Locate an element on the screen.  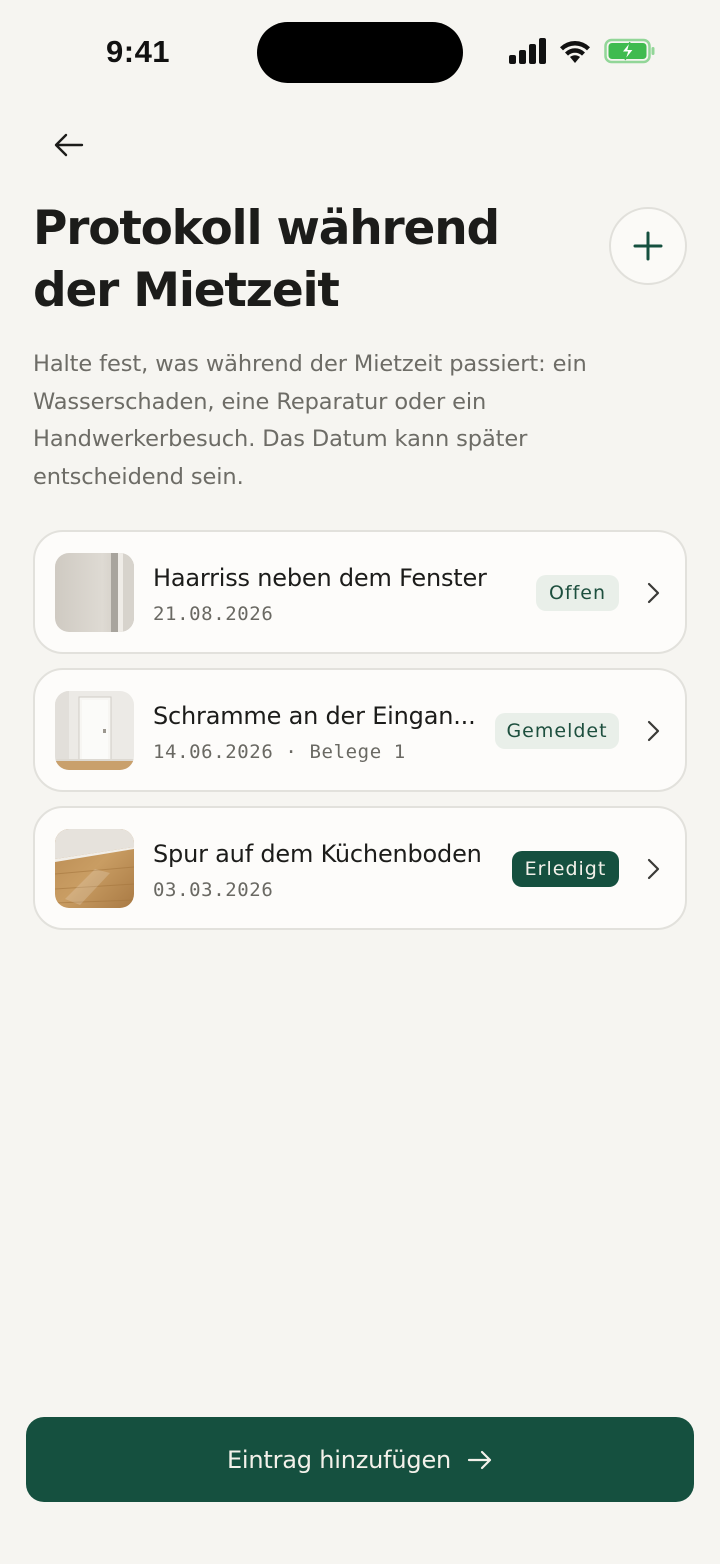
entry-meta: 14.06.2026 · Belege 1 is located at coordinates (279, 752).